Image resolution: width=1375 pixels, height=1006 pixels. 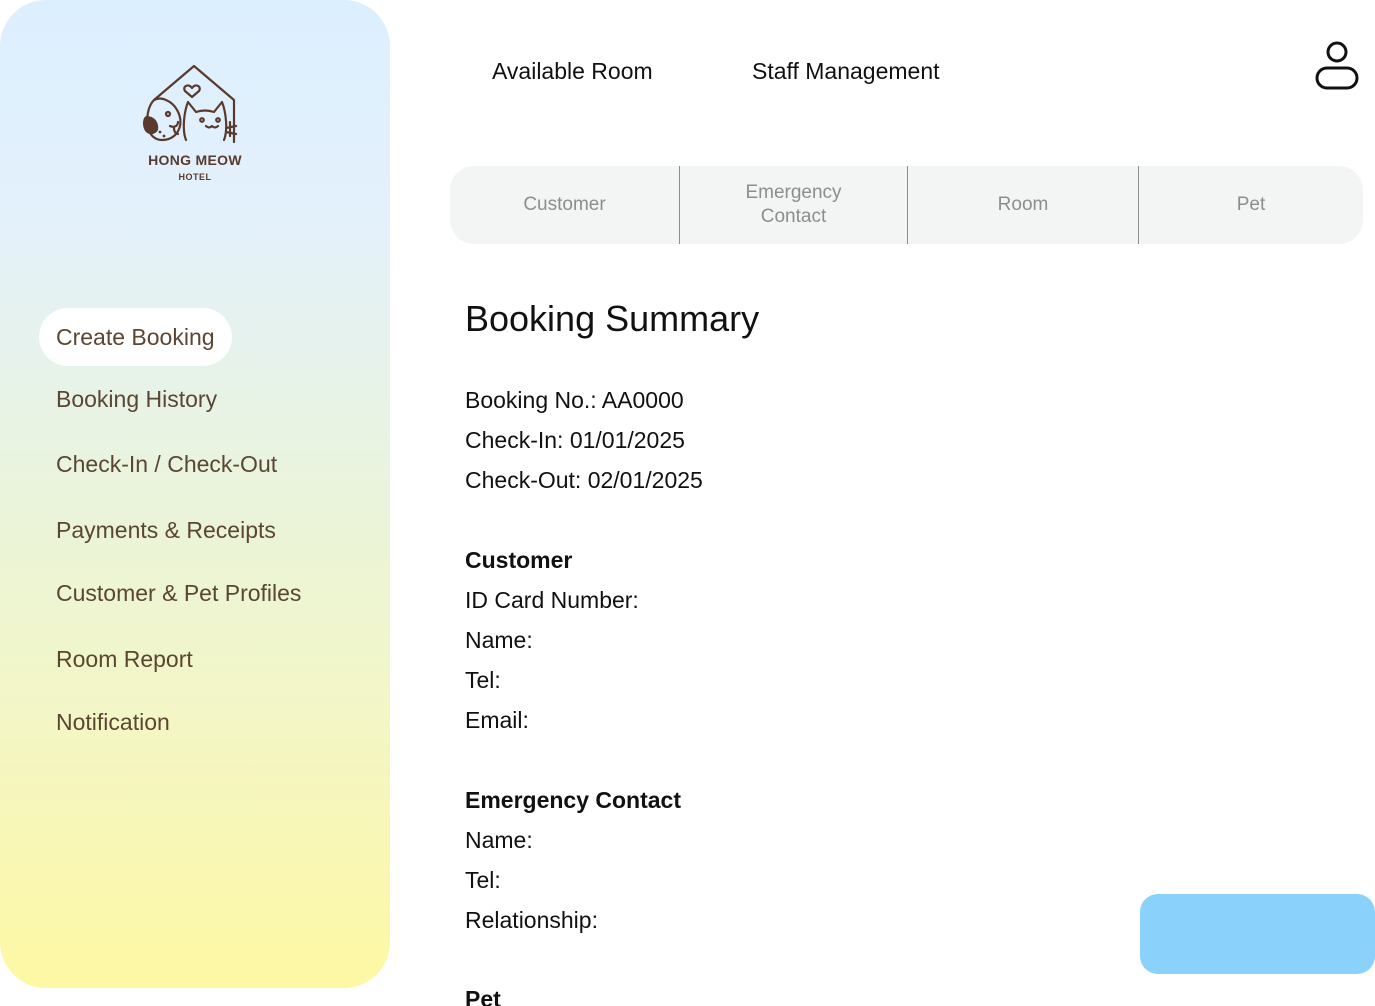 What do you see at coordinates (1257, 934) in the screenshot?
I see `confirm-booking-button` at bounding box center [1257, 934].